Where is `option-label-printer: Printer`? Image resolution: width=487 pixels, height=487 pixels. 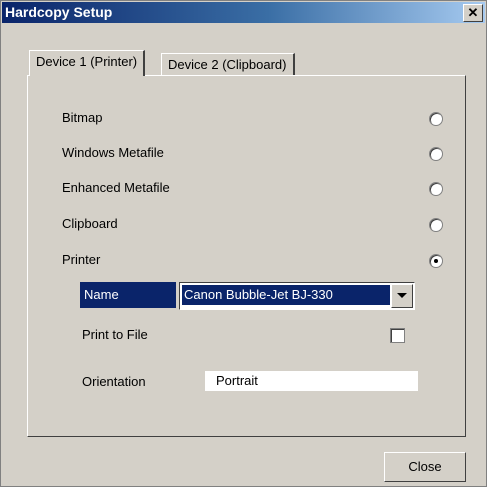
option-label-printer: Printer is located at coordinates (81, 259).